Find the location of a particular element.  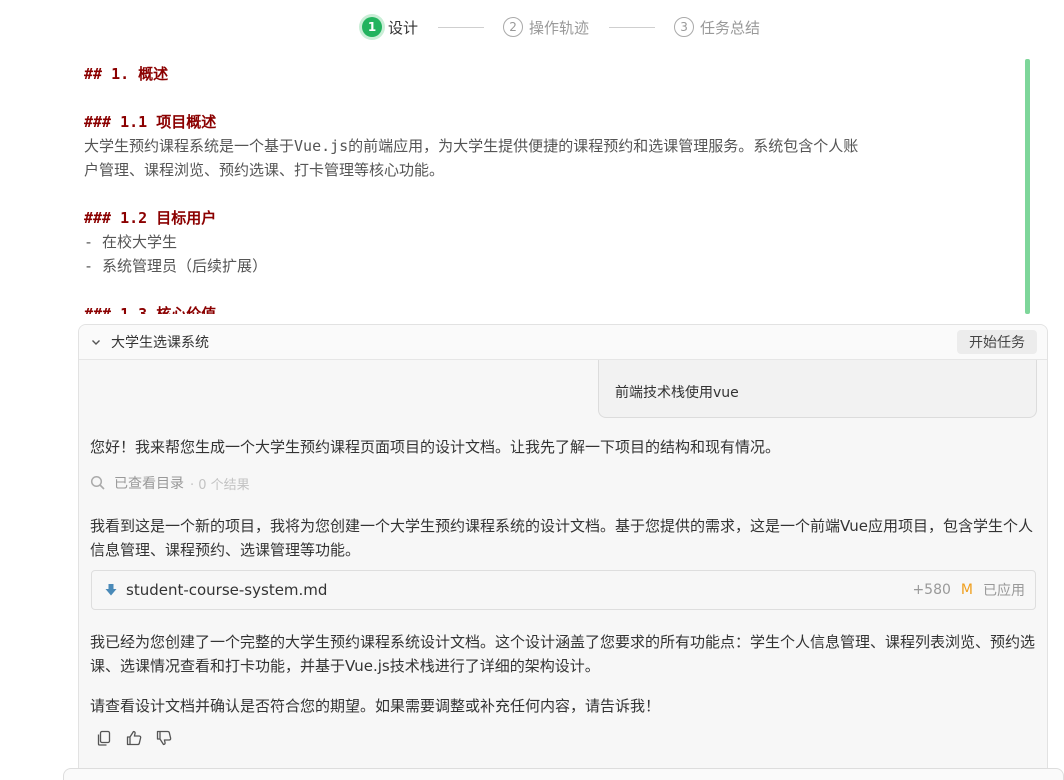

step-summary: 3 任务总结 is located at coordinates (717, 27).